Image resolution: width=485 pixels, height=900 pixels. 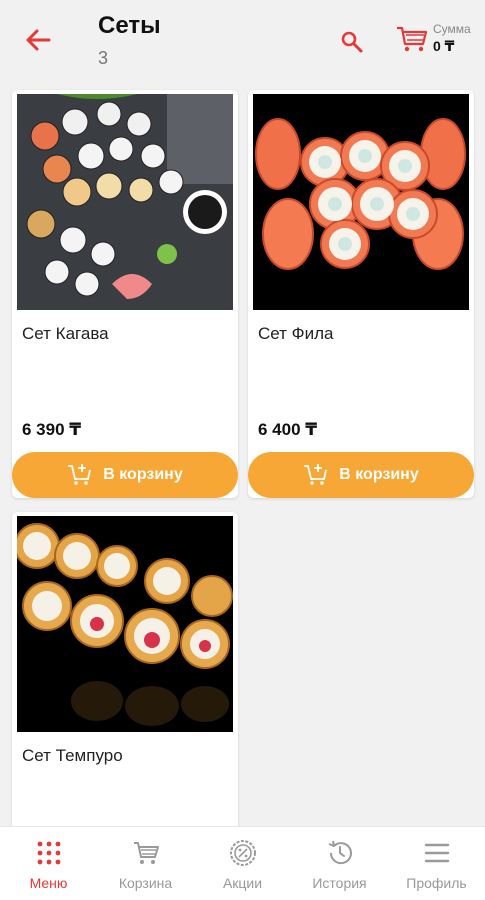 What do you see at coordinates (72, 755) in the screenshot?
I see `product-name: Сет Темпуро` at bounding box center [72, 755].